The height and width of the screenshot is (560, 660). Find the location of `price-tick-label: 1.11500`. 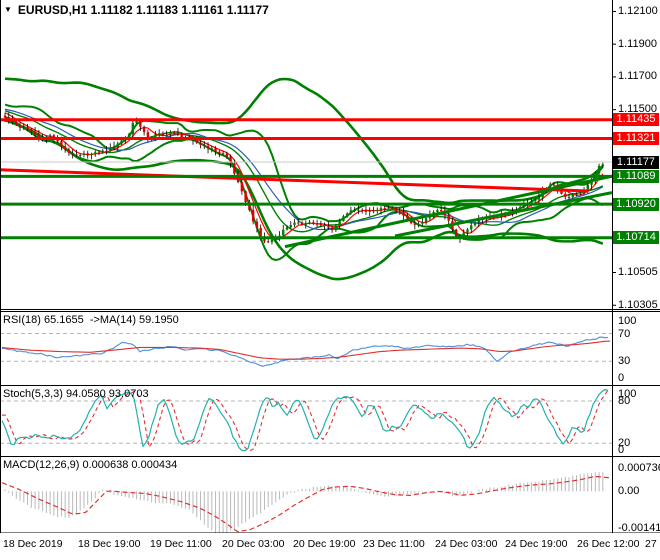

price-tick-label: 1.11500 is located at coordinates (637, 109).